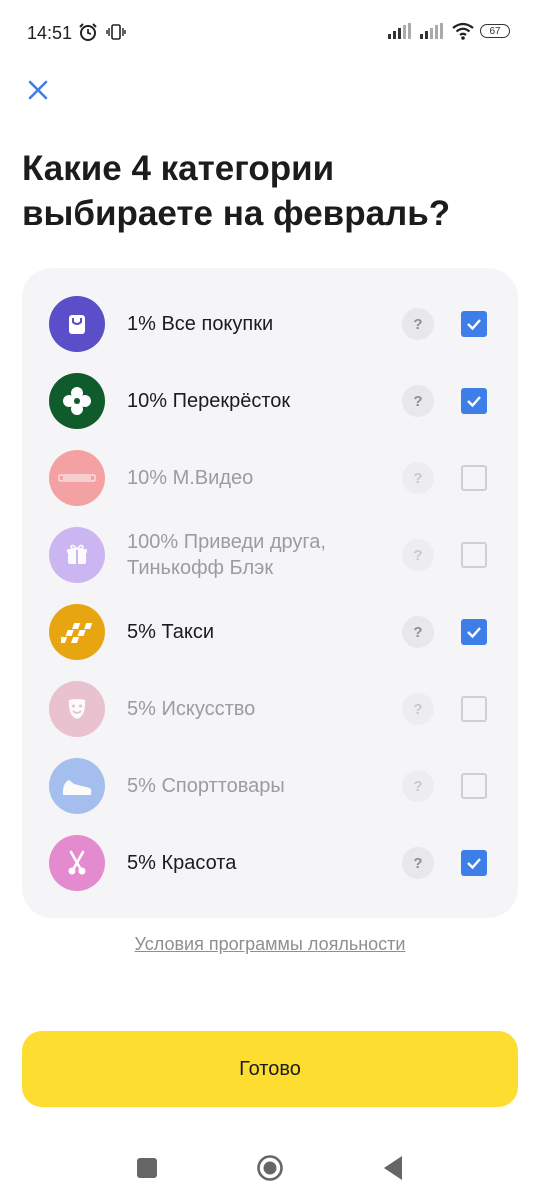 The image size is (540, 1200). Describe the element at coordinates (77, 324) in the screenshot. I see `shopping-bag-icon` at that location.